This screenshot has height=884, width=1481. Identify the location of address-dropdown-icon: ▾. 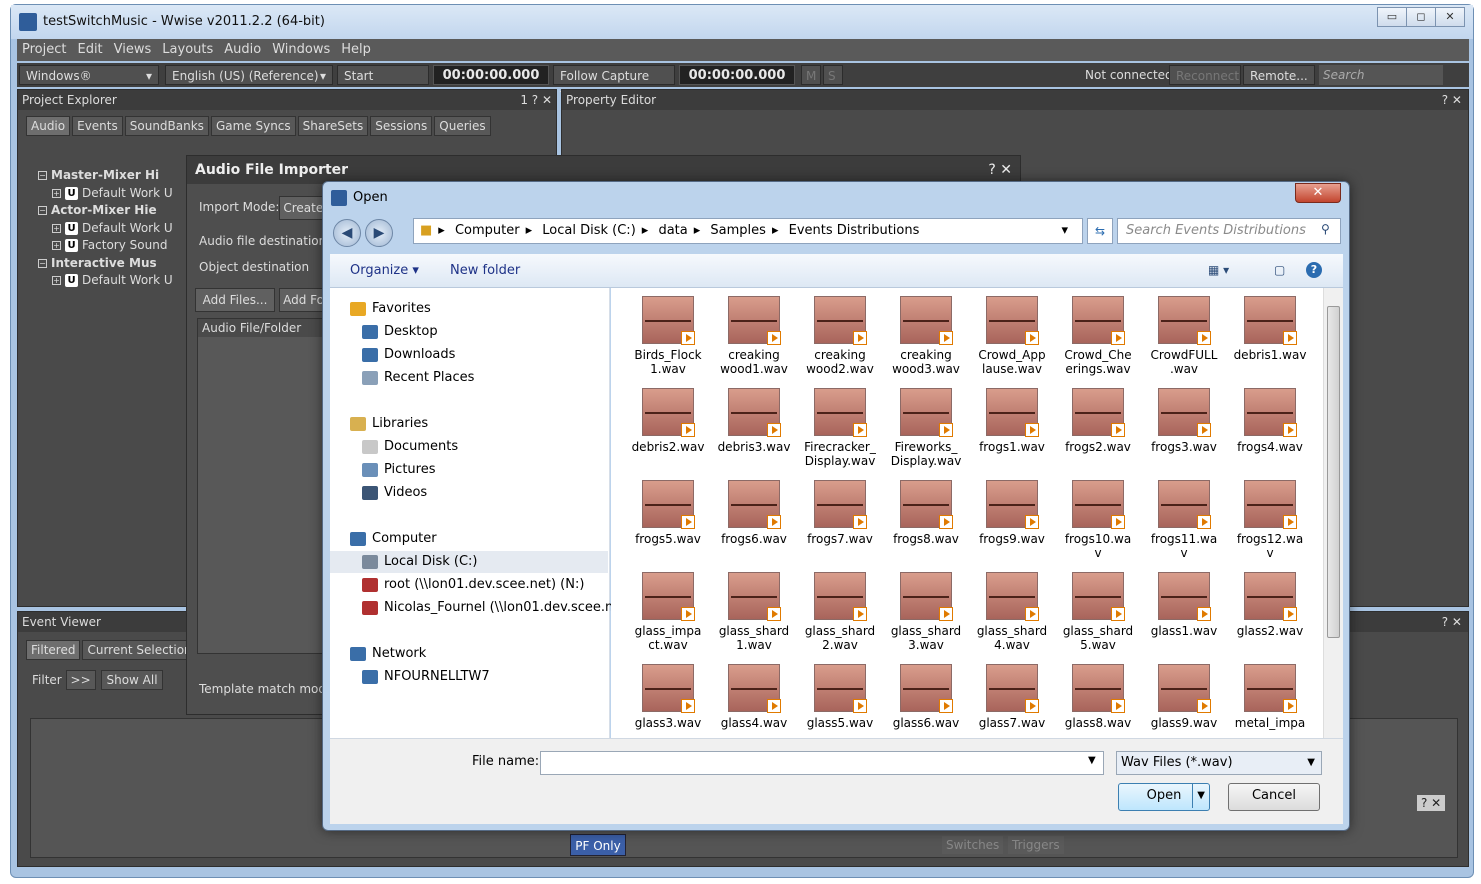
(1064, 231).